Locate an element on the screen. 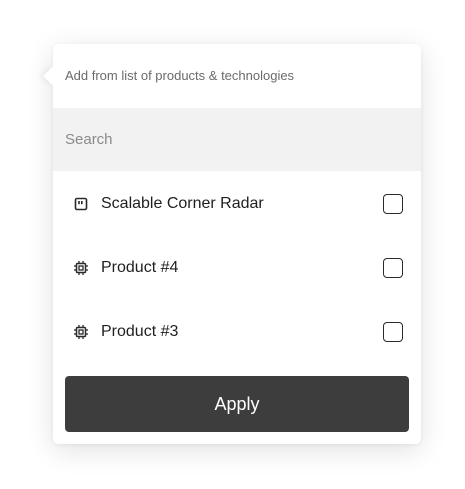  search-input is located at coordinates (237, 139).